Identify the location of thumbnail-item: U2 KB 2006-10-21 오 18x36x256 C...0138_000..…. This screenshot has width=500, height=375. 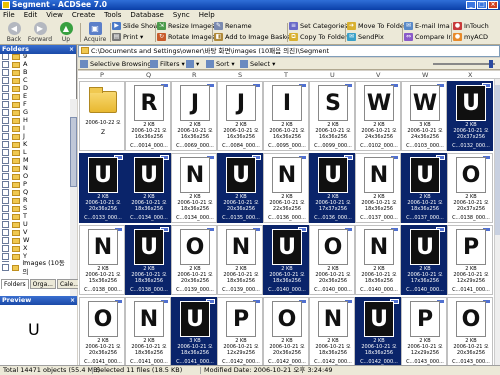
(148, 260).